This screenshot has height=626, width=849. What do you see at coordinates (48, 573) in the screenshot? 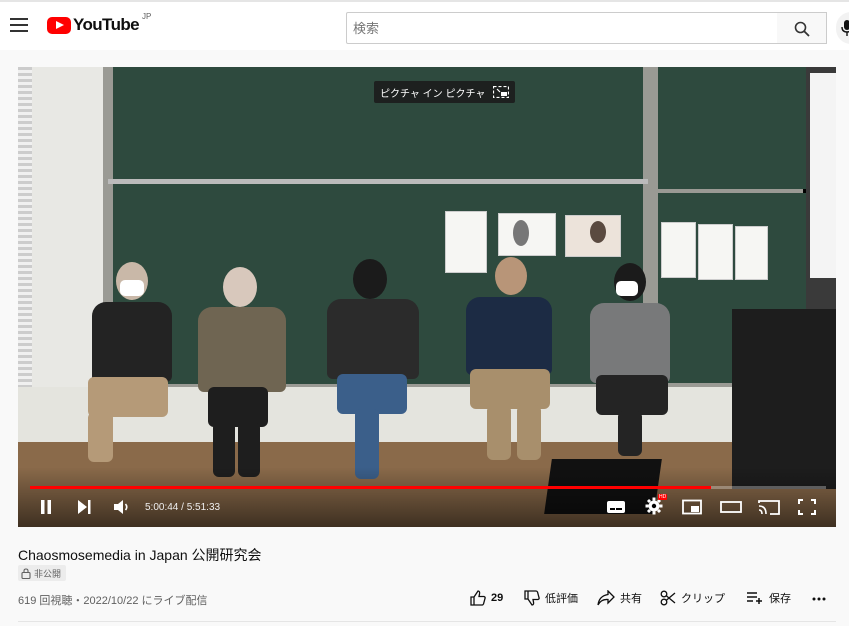
I see `privacy-label: 非公開` at bounding box center [48, 573].